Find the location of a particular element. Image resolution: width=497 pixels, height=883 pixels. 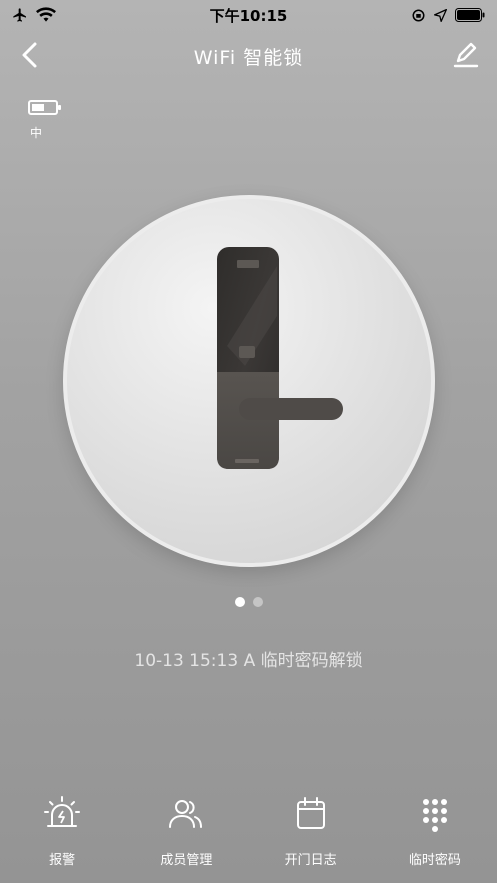

bottom-action-bar: 报警 成员管理 开门日志 临时密码 is located at coordinates (248, 835).